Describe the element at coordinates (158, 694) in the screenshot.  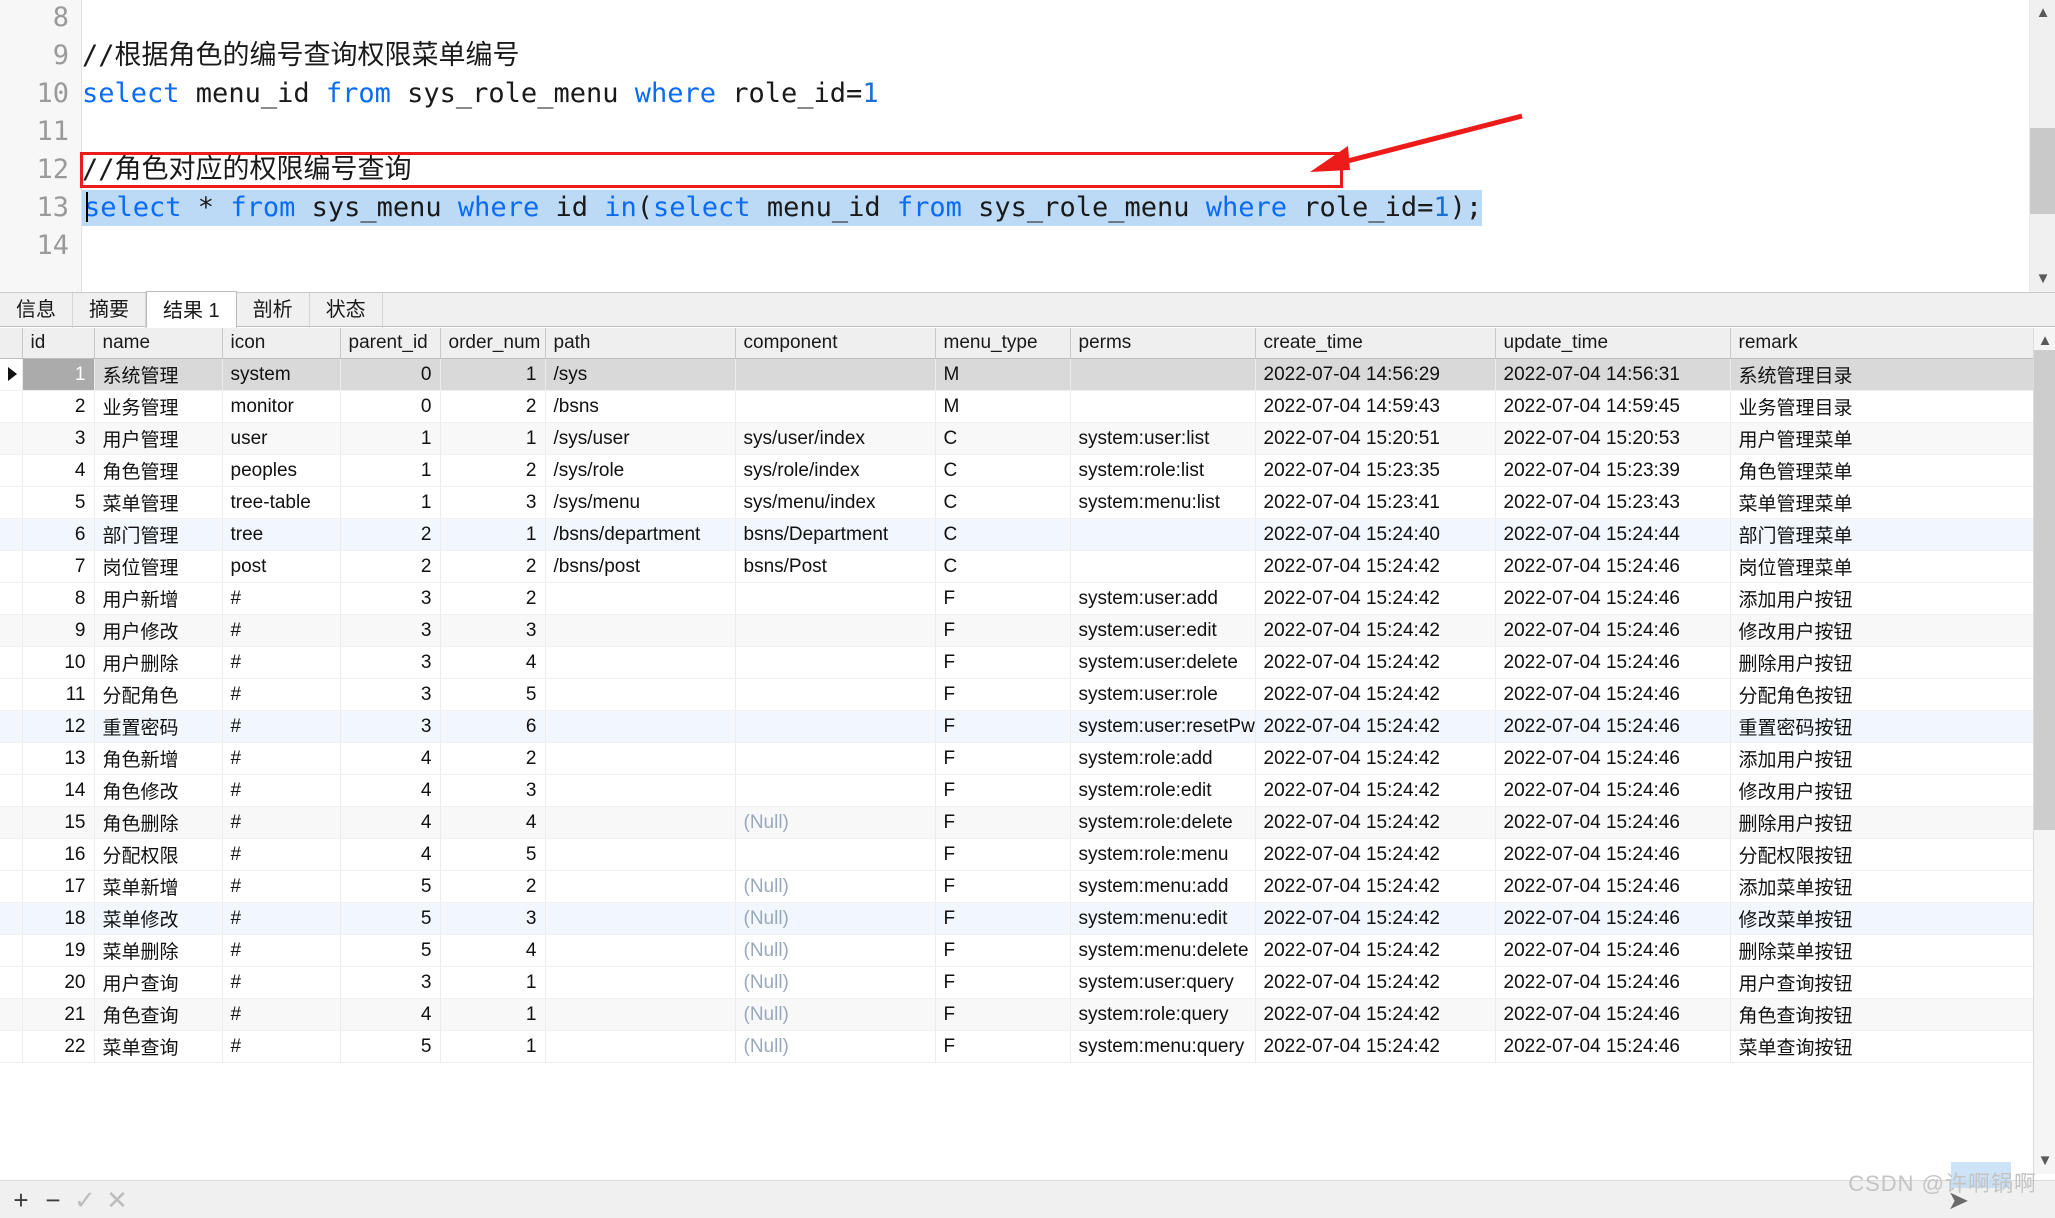
I see `cell-name: 分配角色` at that location.